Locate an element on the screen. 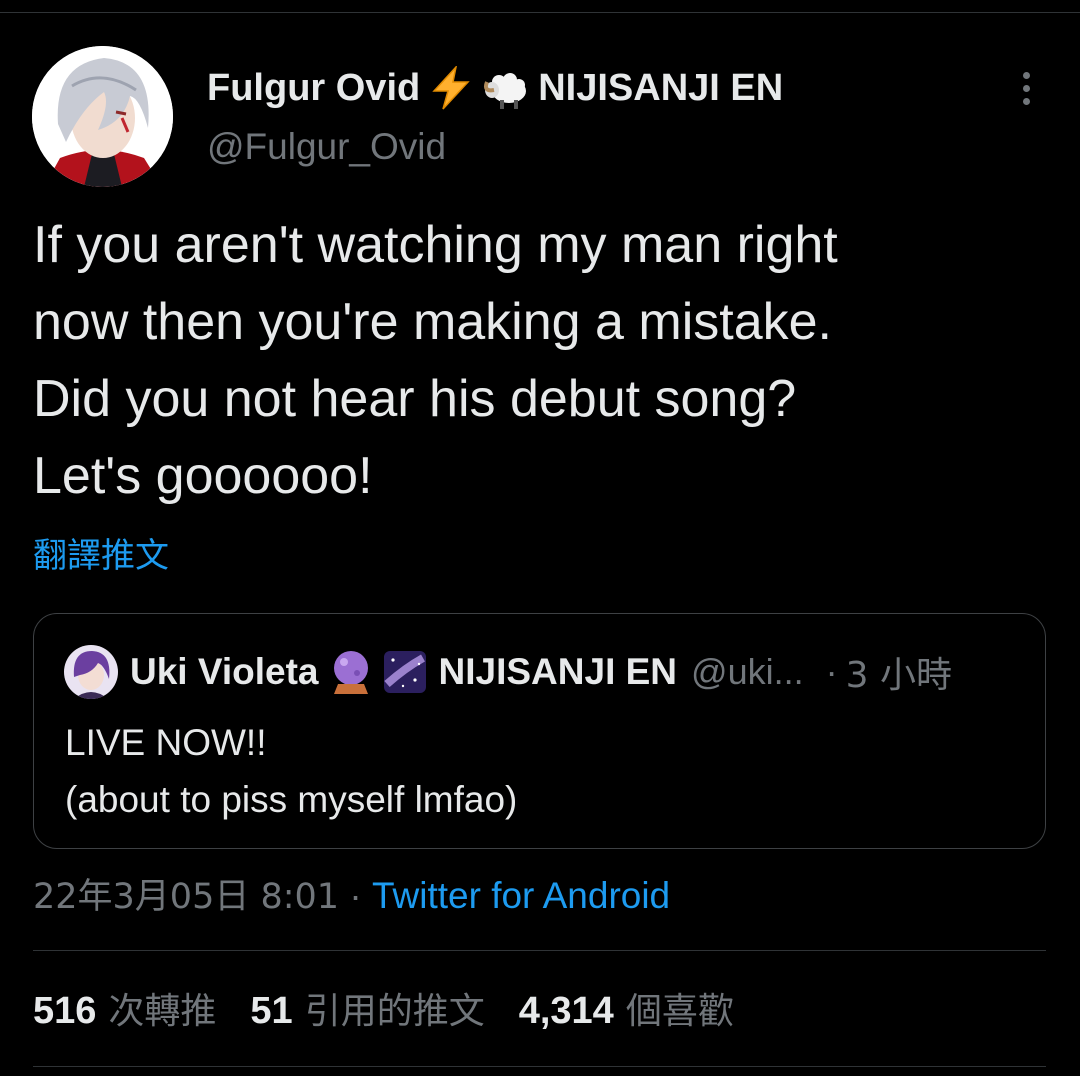 This screenshot has width=1080, height=1076. lightning-emoji is located at coordinates (451, 88).